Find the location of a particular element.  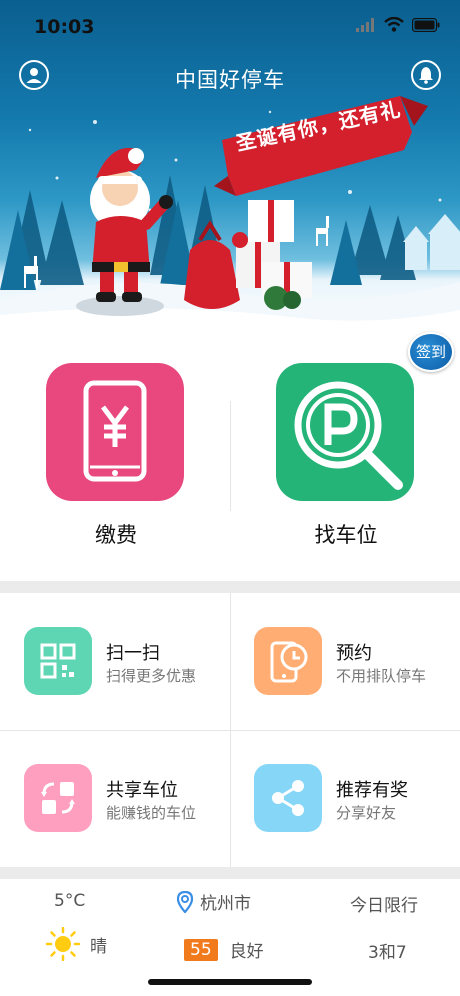

shared-parking-subtitle: 能赚钱的车位 is located at coordinates (151, 813).